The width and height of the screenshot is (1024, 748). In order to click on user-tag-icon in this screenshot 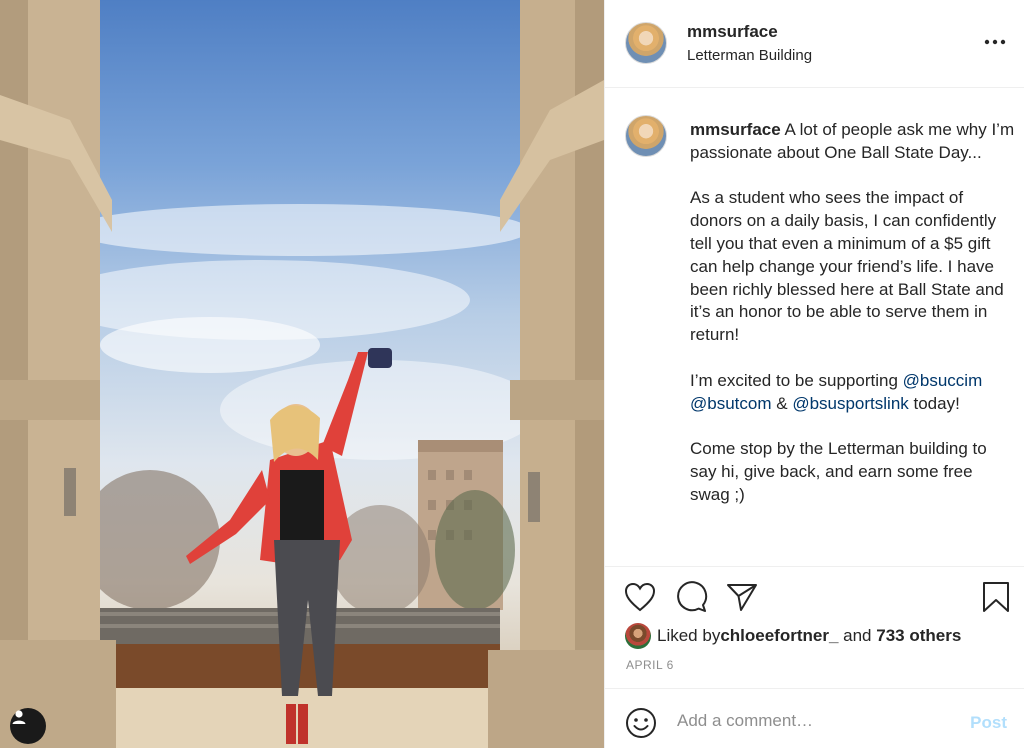, I will do `click(28, 726)`.